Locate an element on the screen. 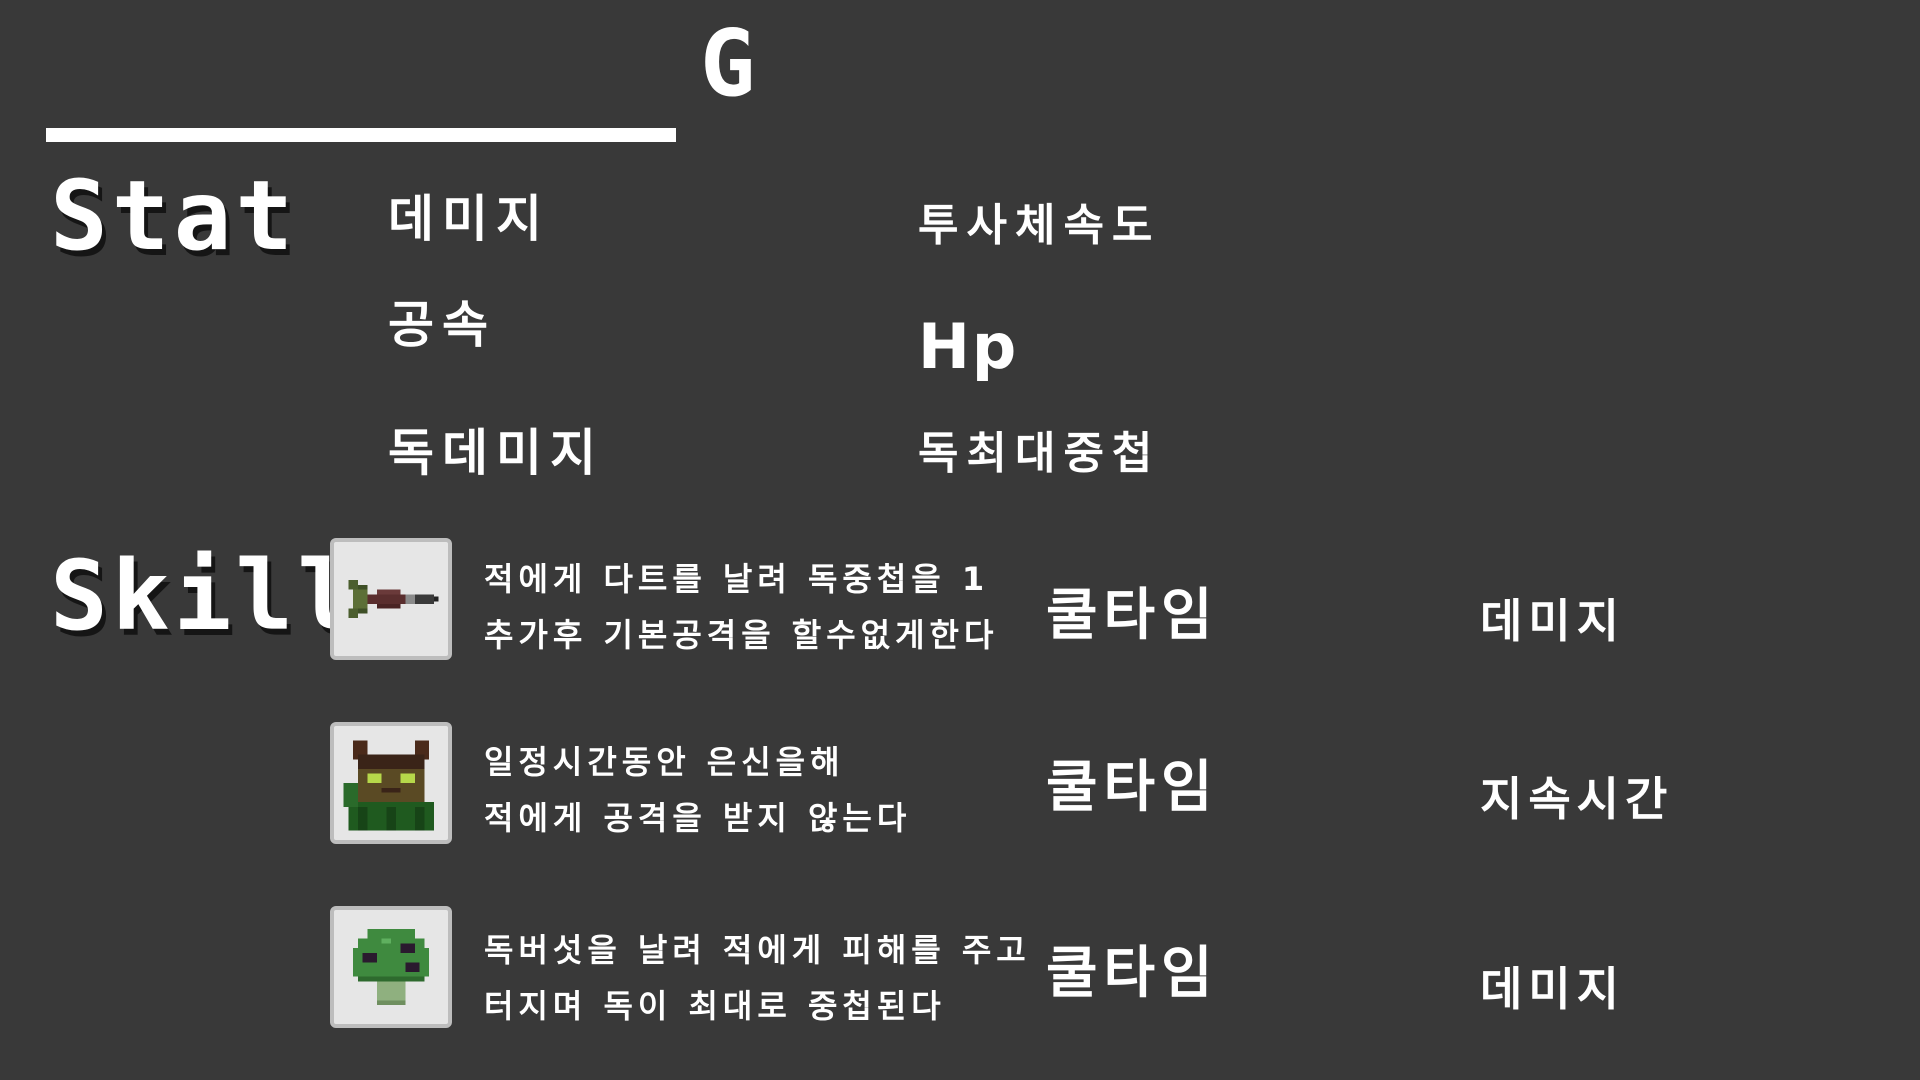 The height and width of the screenshot is (1080, 1920). stat-poison-damage-label: 독데미지 is located at coordinates (496, 453).